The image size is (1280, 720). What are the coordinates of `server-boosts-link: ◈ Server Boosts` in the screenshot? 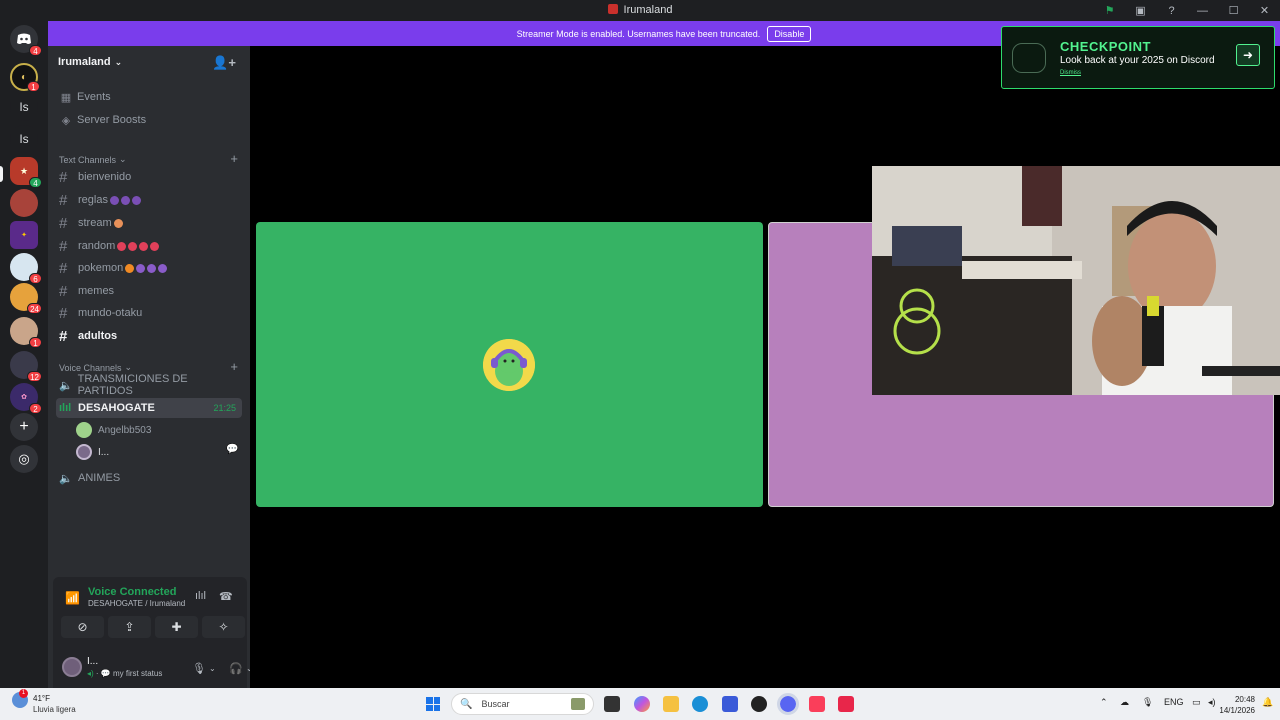 It's located at (102, 120).